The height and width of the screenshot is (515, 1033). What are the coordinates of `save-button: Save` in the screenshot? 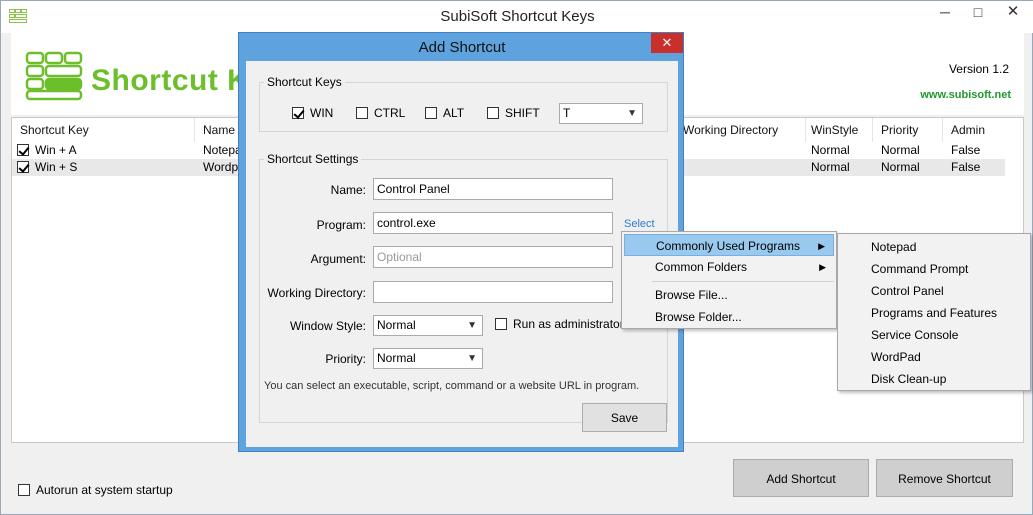 It's located at (624, 417).